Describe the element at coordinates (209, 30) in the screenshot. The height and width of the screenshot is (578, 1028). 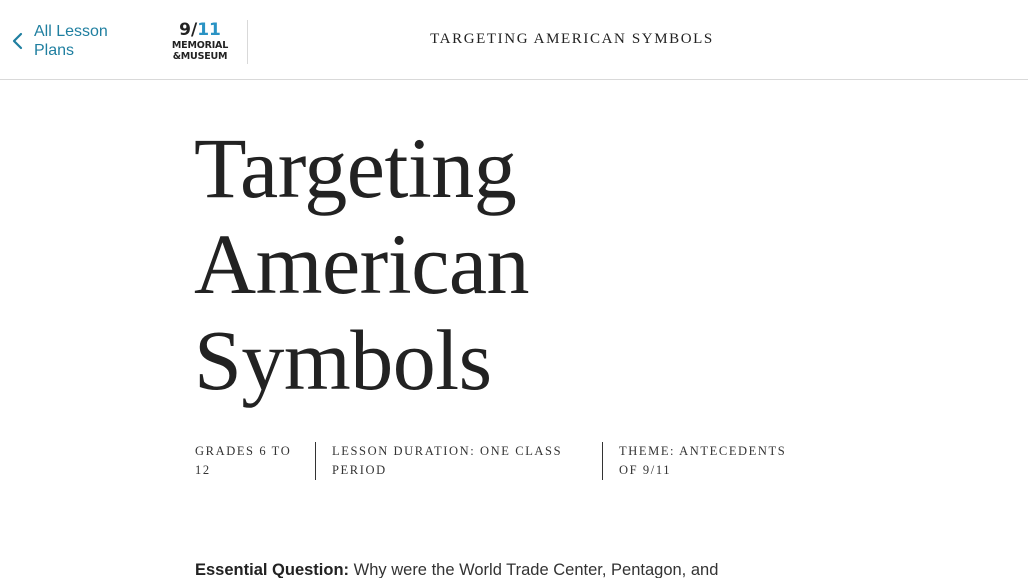
I see `logo-mark-eleven: 11` at that location.